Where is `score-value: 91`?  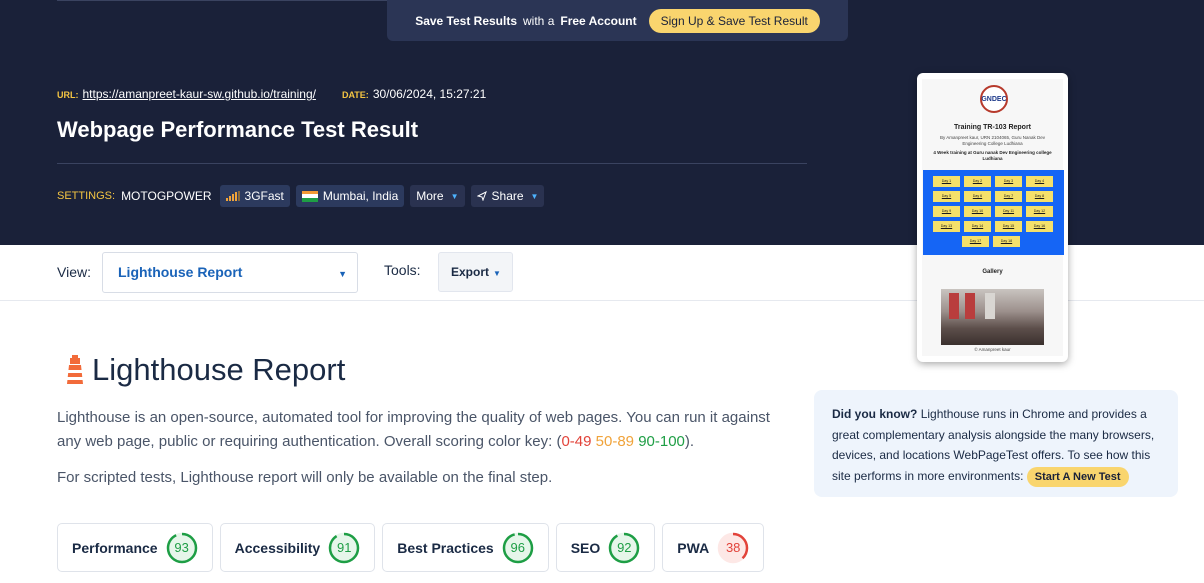
score-value: 91 is located at coordinates (344, 547).